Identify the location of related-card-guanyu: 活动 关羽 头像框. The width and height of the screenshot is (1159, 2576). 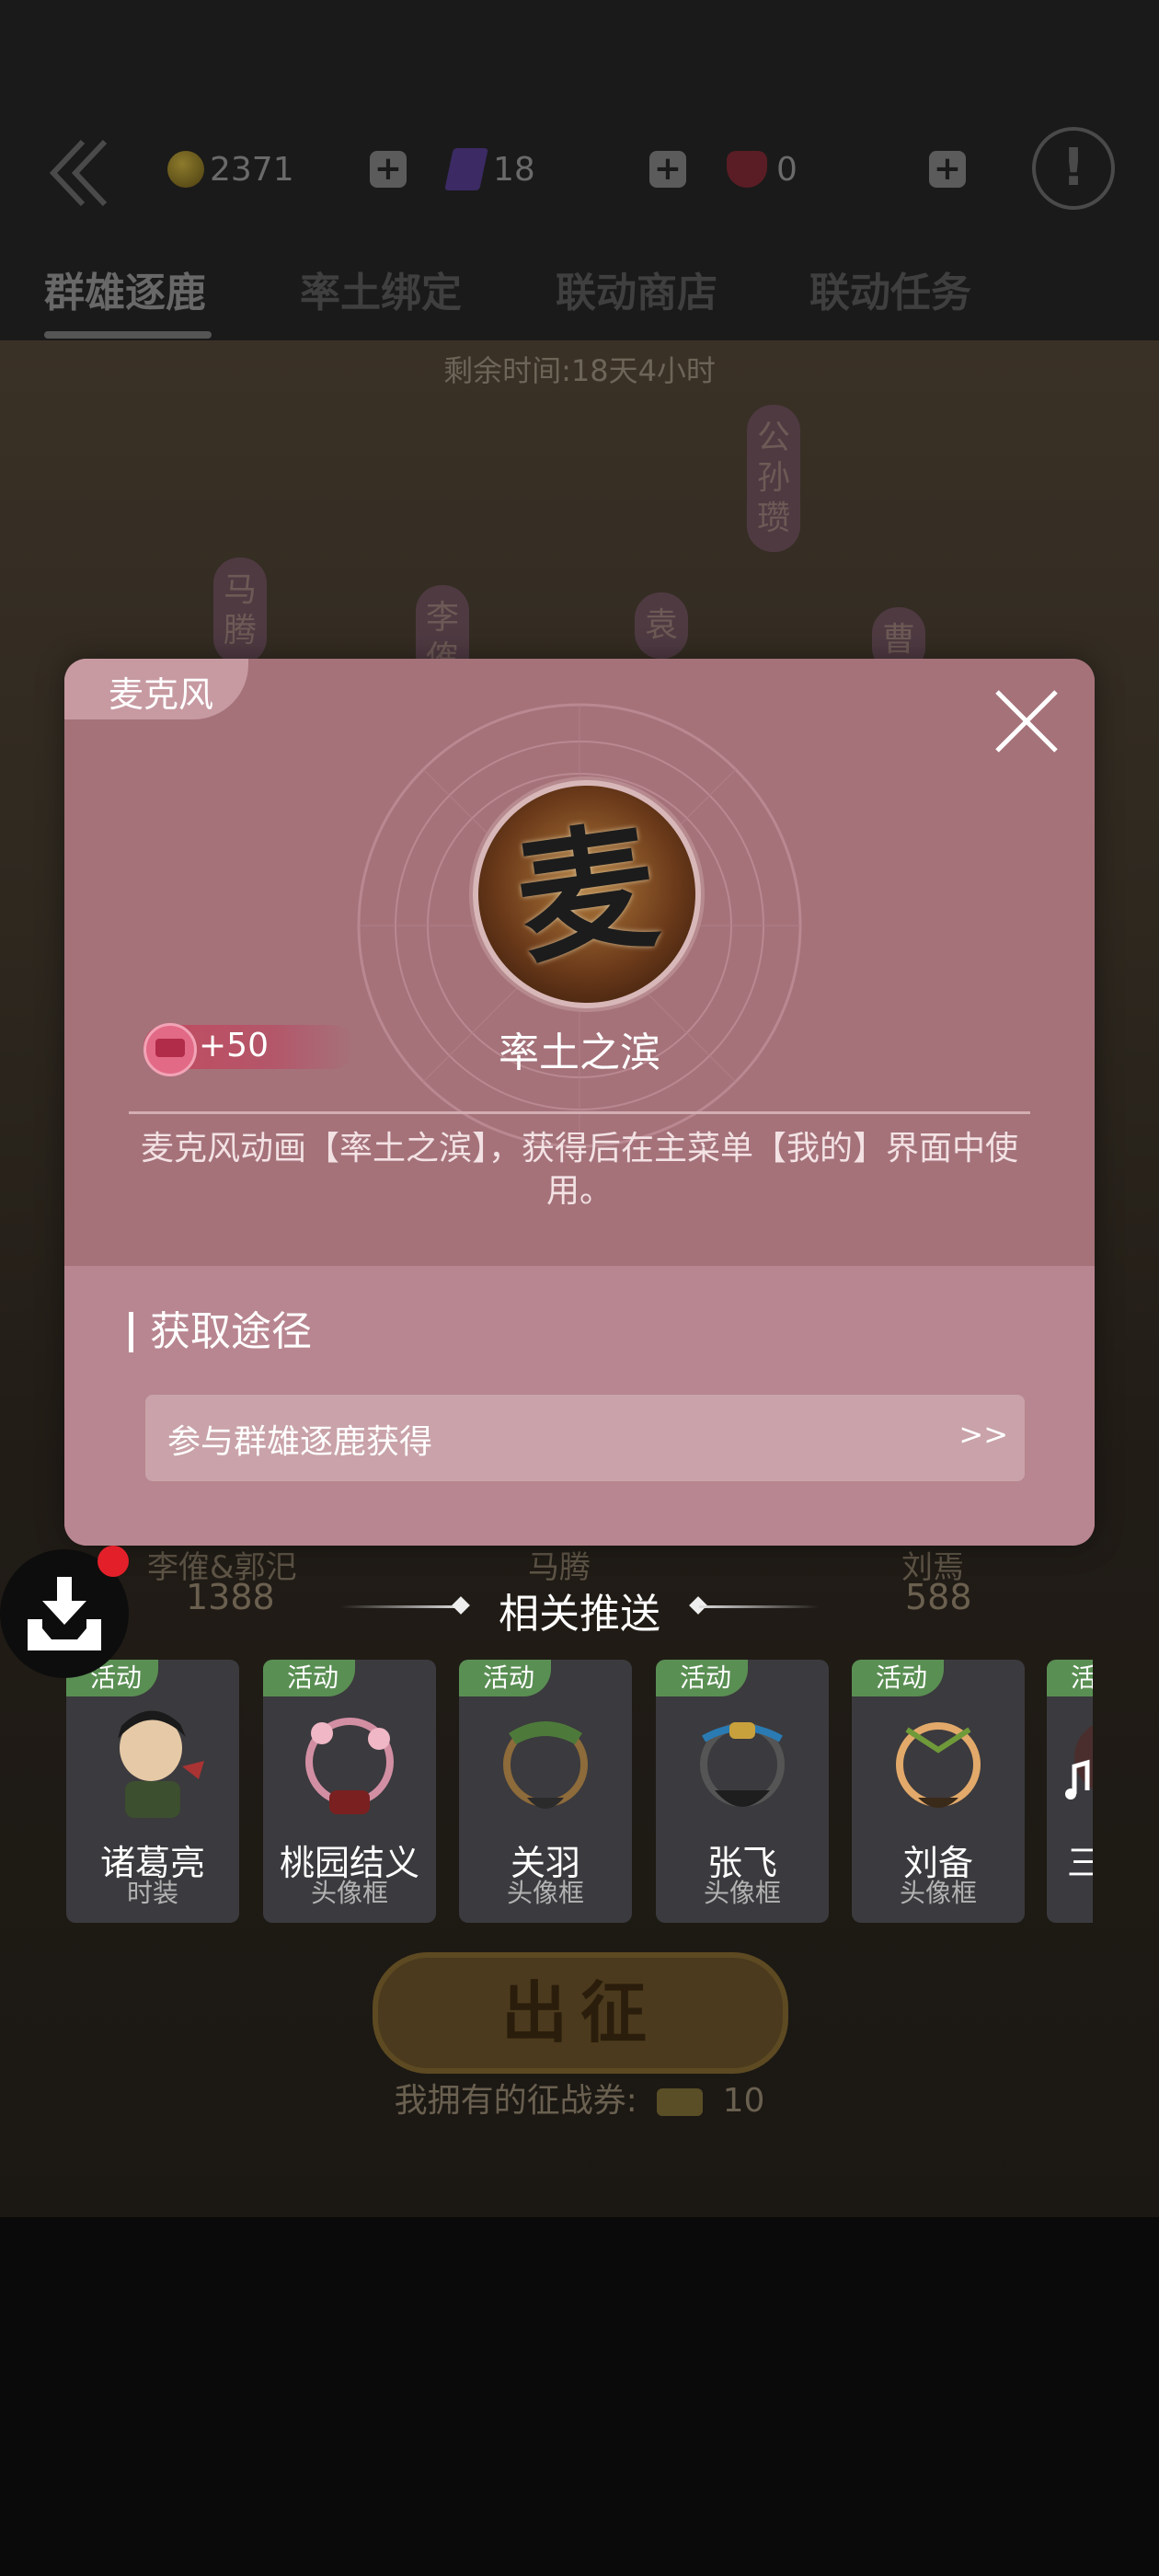
(545, 1791).